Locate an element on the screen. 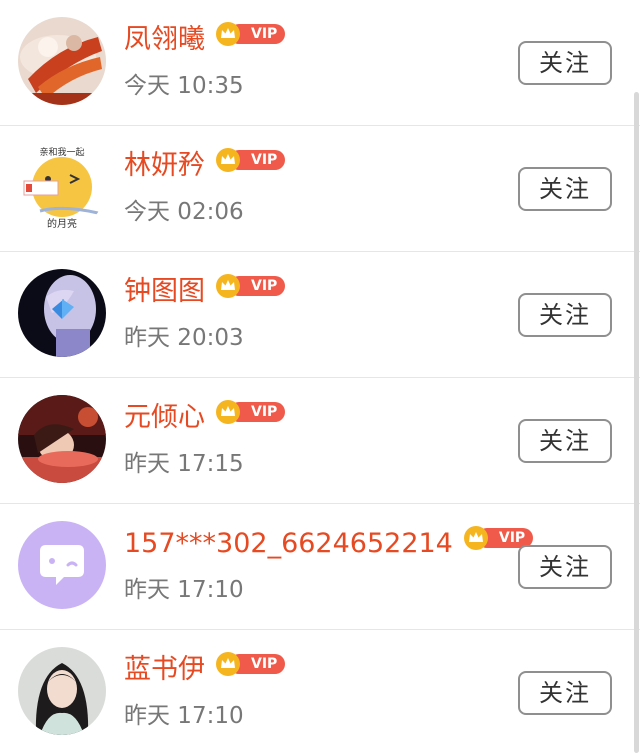  avatar: 亲和我一起 的月亮 is located at coordinates (62, 187).